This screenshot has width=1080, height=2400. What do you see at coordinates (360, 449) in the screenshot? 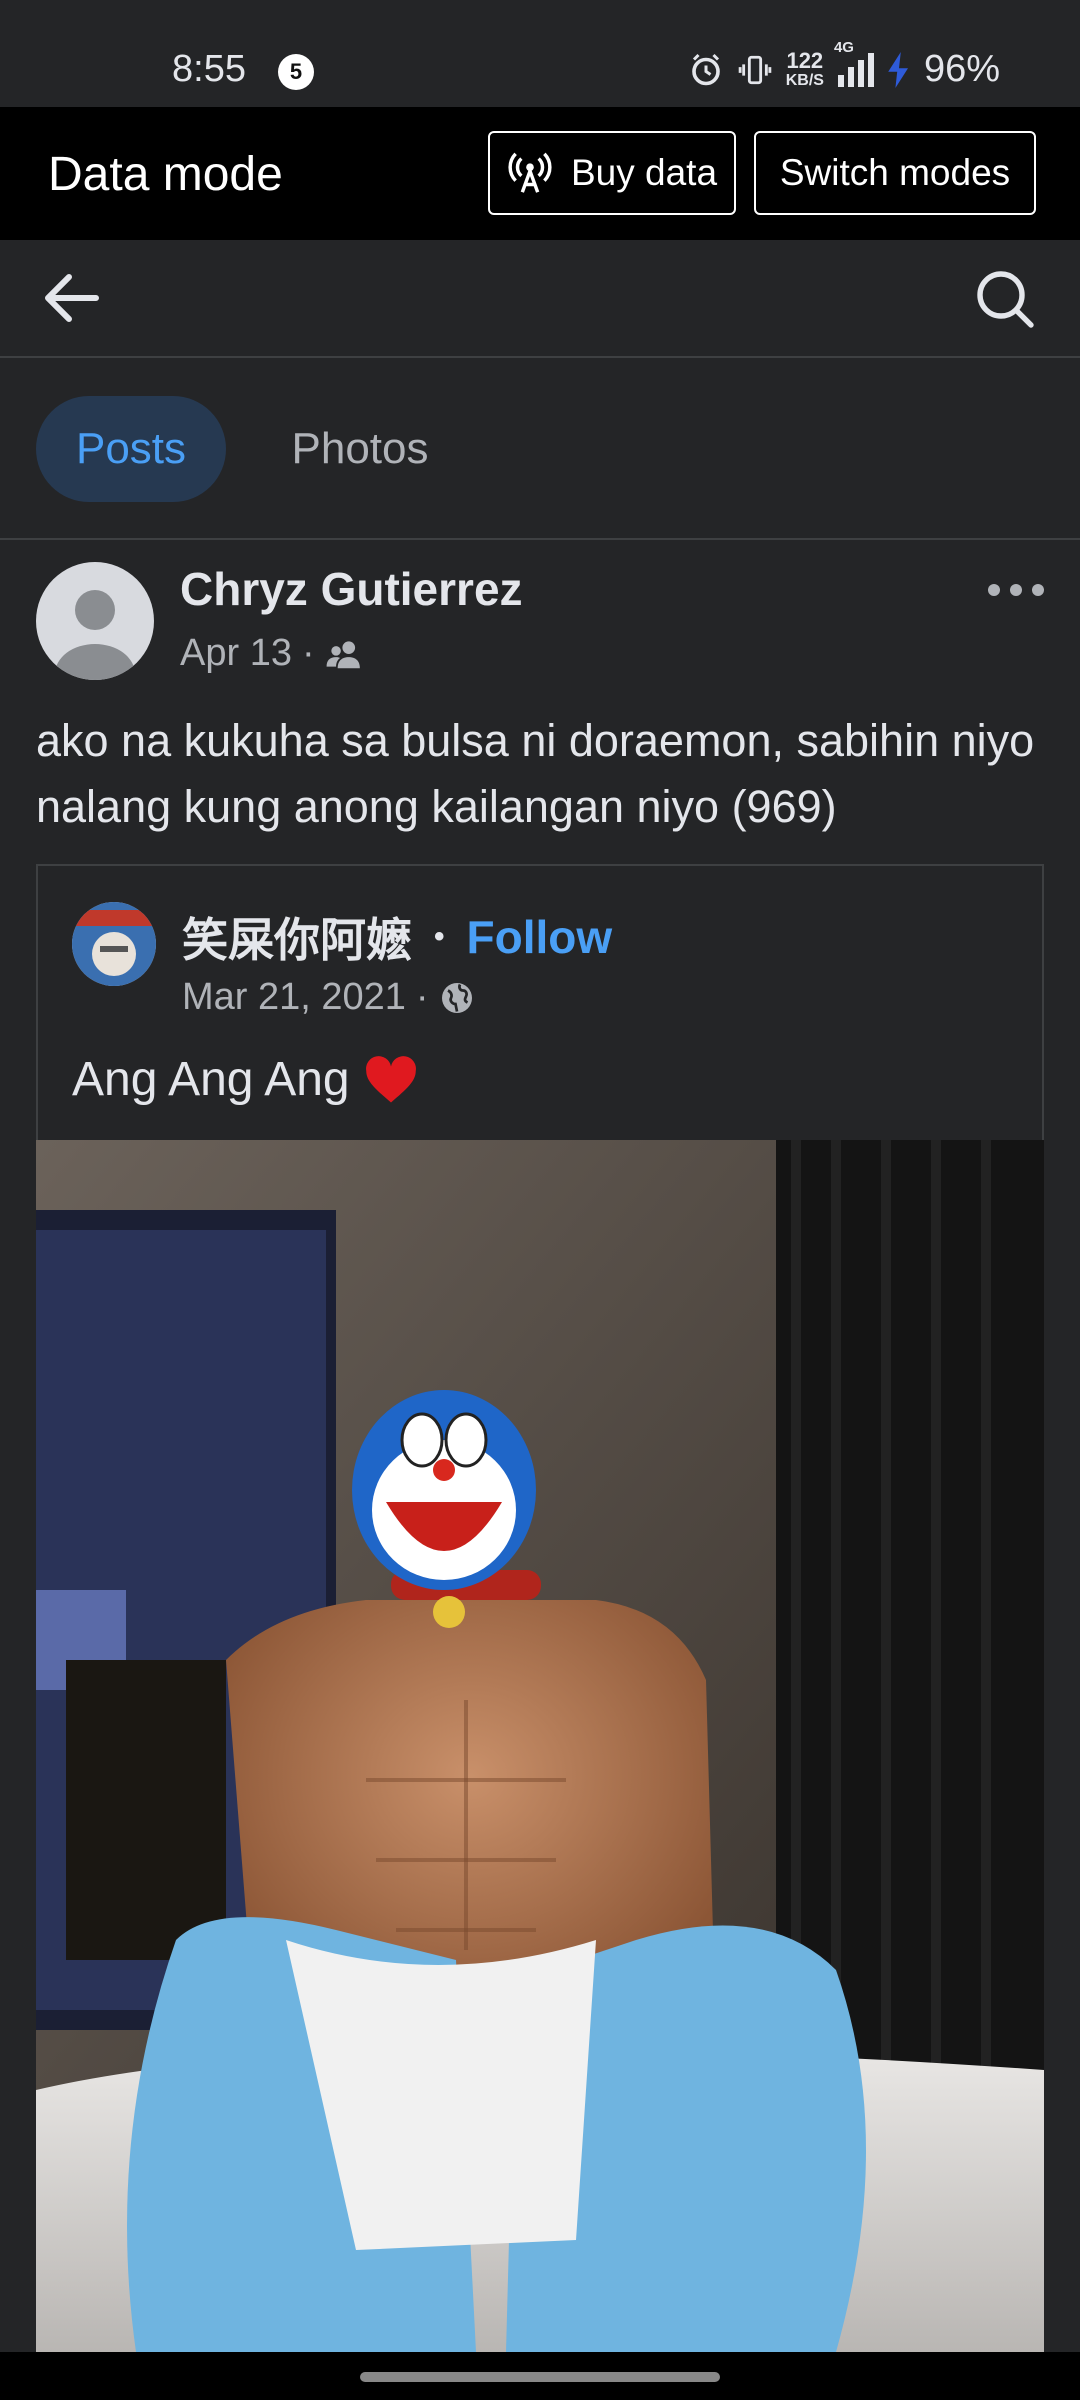
I see `tab-photos: Photos` at bounding box center [360, 449].